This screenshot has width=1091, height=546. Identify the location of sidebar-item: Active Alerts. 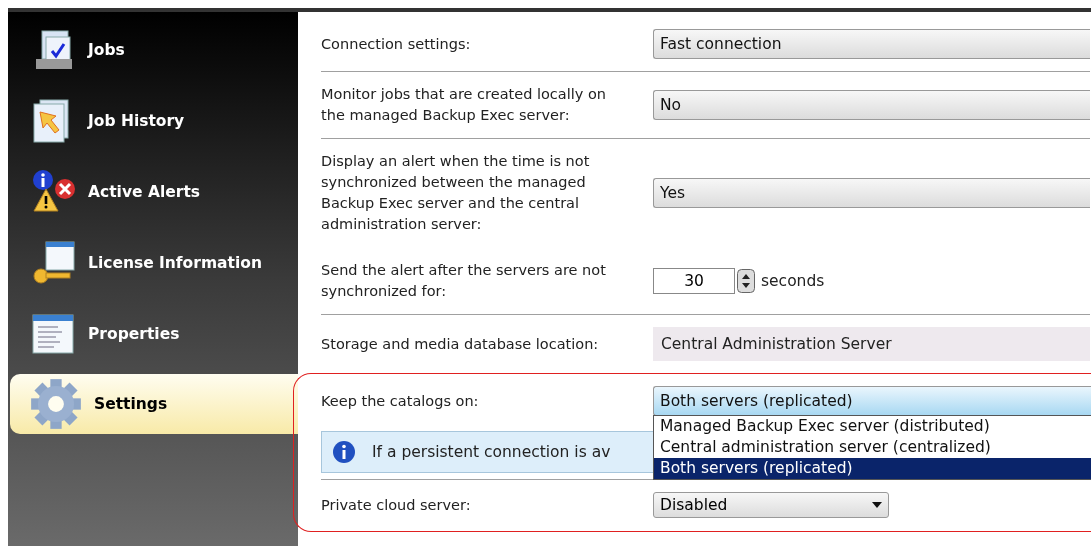
(154, 191).